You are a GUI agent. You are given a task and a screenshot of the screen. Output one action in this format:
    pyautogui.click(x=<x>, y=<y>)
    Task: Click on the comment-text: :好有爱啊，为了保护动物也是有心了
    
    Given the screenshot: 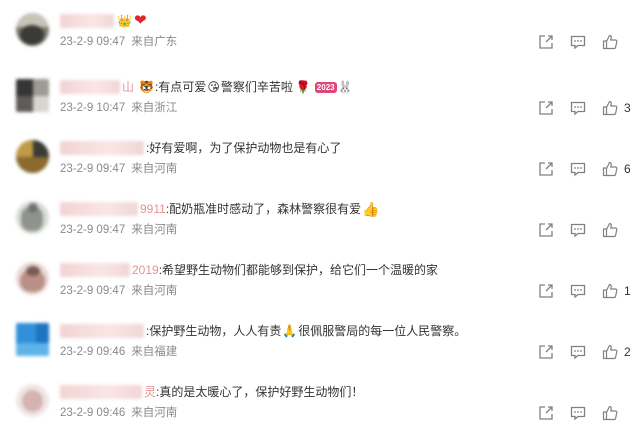 What is the action you would take?
    pyautogui.click(x=244, y=148)
    